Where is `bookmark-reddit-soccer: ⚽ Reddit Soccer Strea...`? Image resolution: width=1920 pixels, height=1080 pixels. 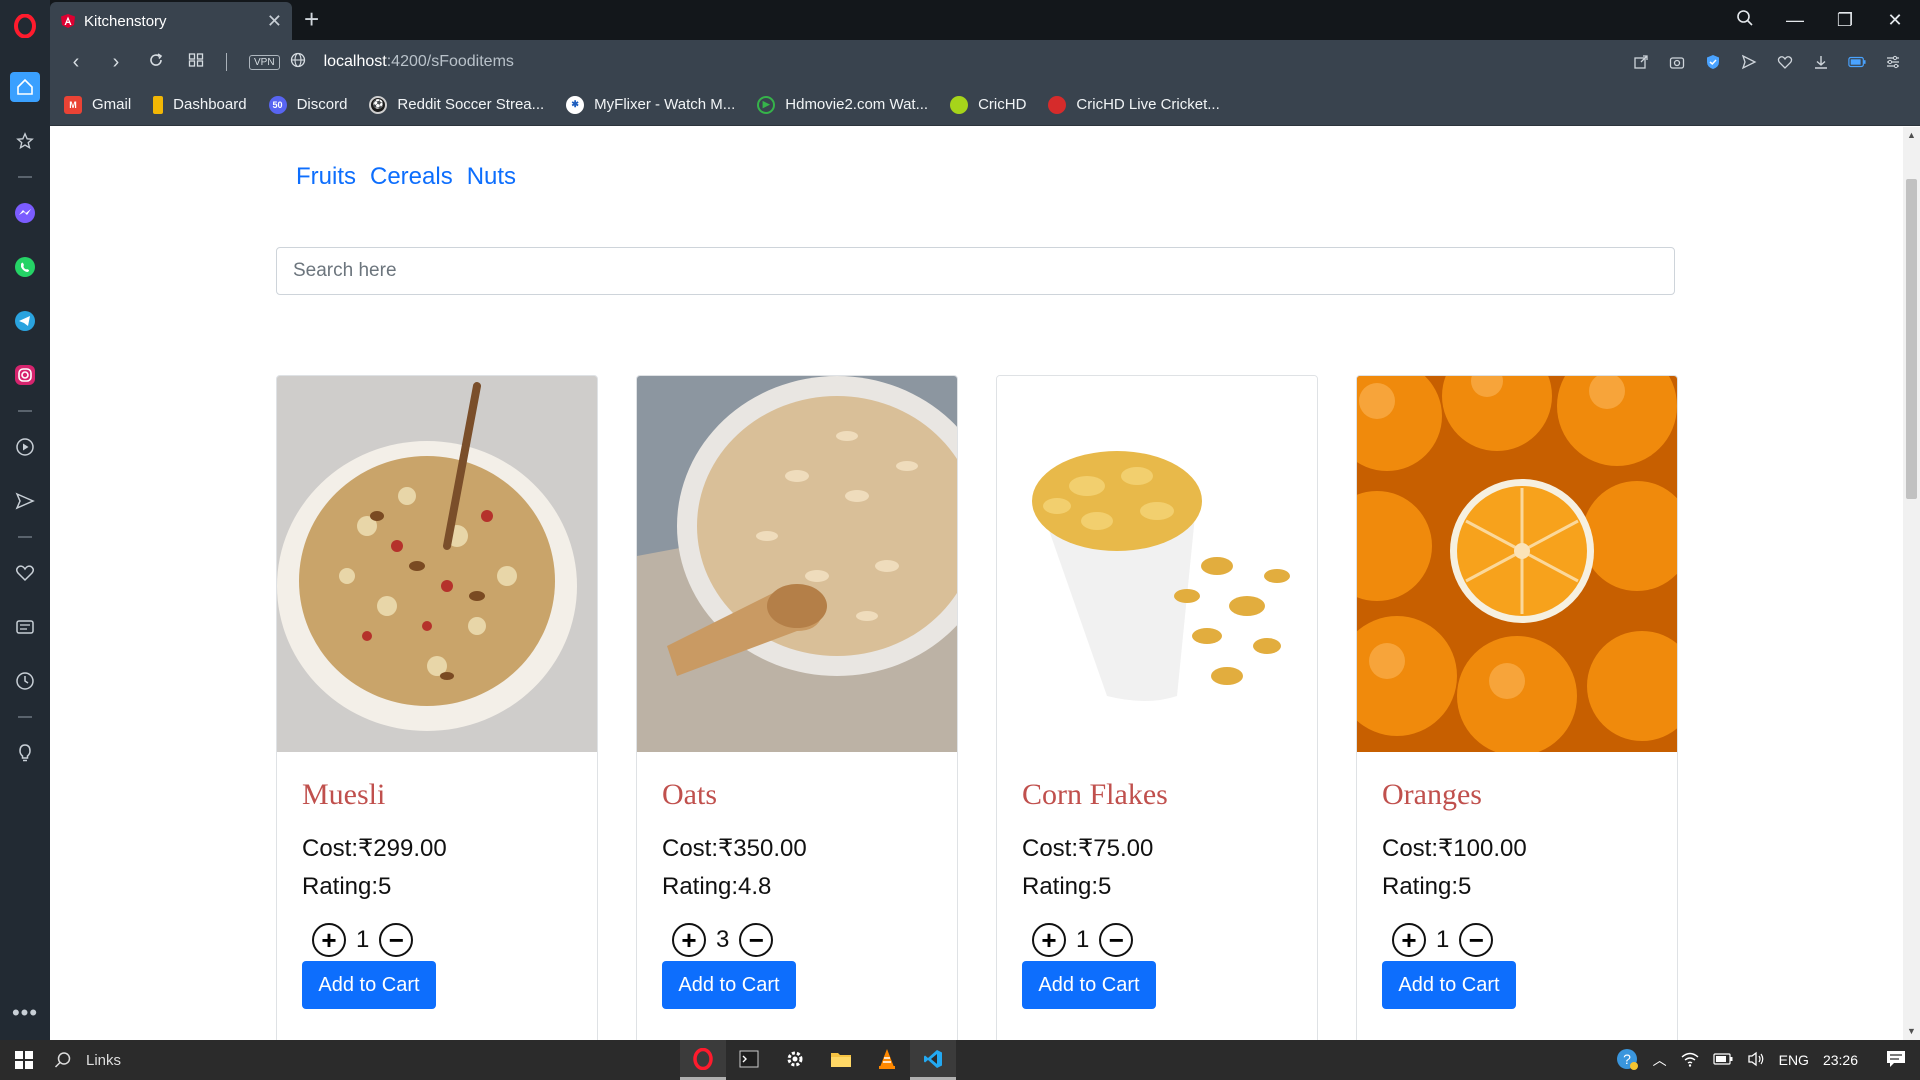
bookmark-reddit-soccer: ⚽ Reddit Soccer Strea... is located at coordinates (457, 104).